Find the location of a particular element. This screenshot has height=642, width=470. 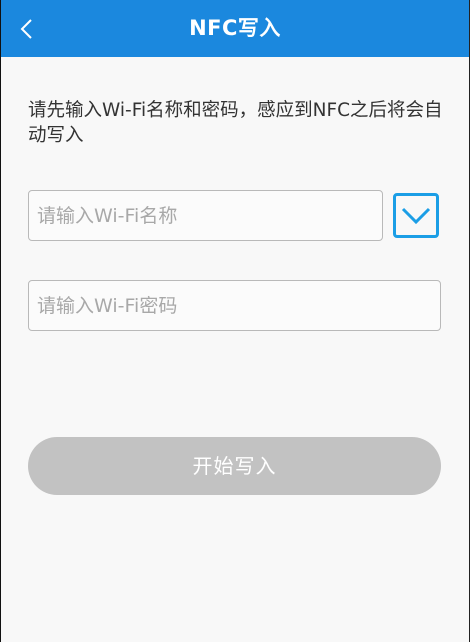

page-title: NFC写入 is located at coordinates (235, 28).